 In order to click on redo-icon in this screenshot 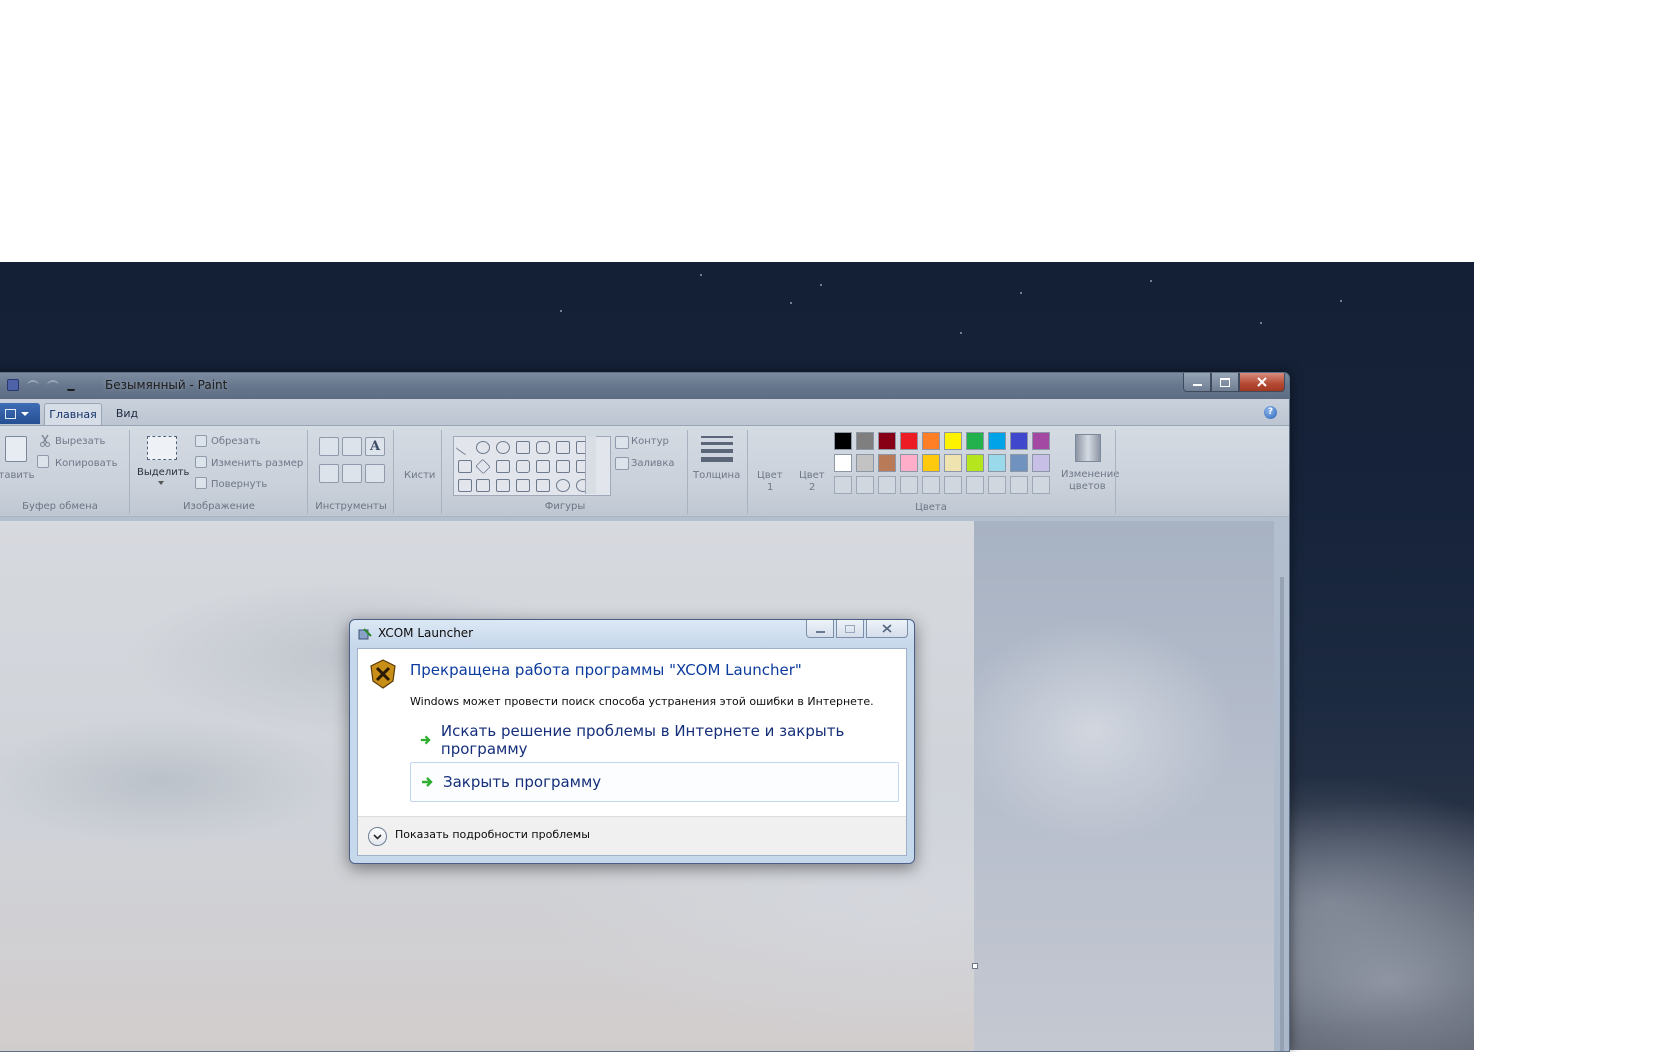, I will do `click(53, 385)`.